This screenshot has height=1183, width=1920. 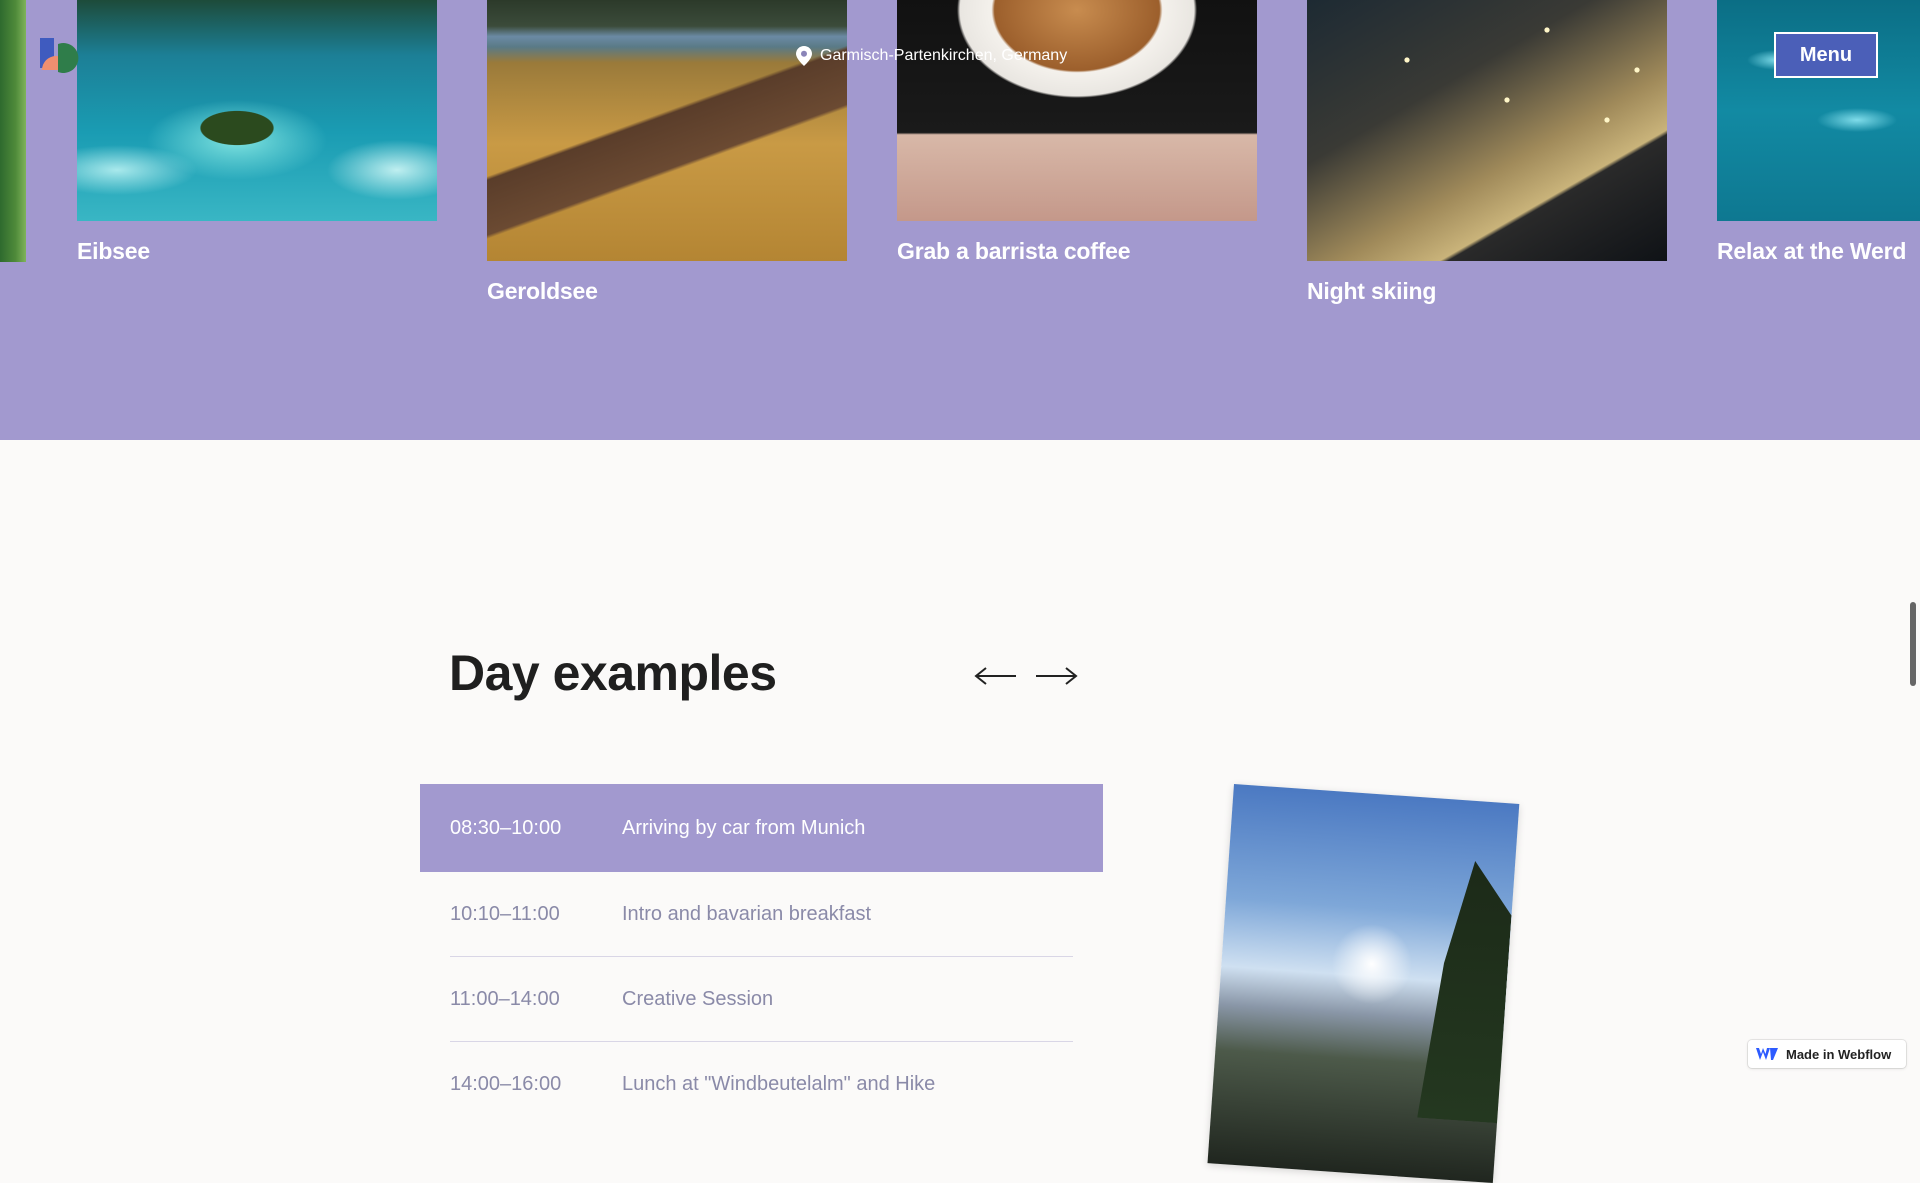 What do you see at coordinates (1767, 1054) in the screenshot?
I see `webflow-icon` at bounding box center [1767, 1054].